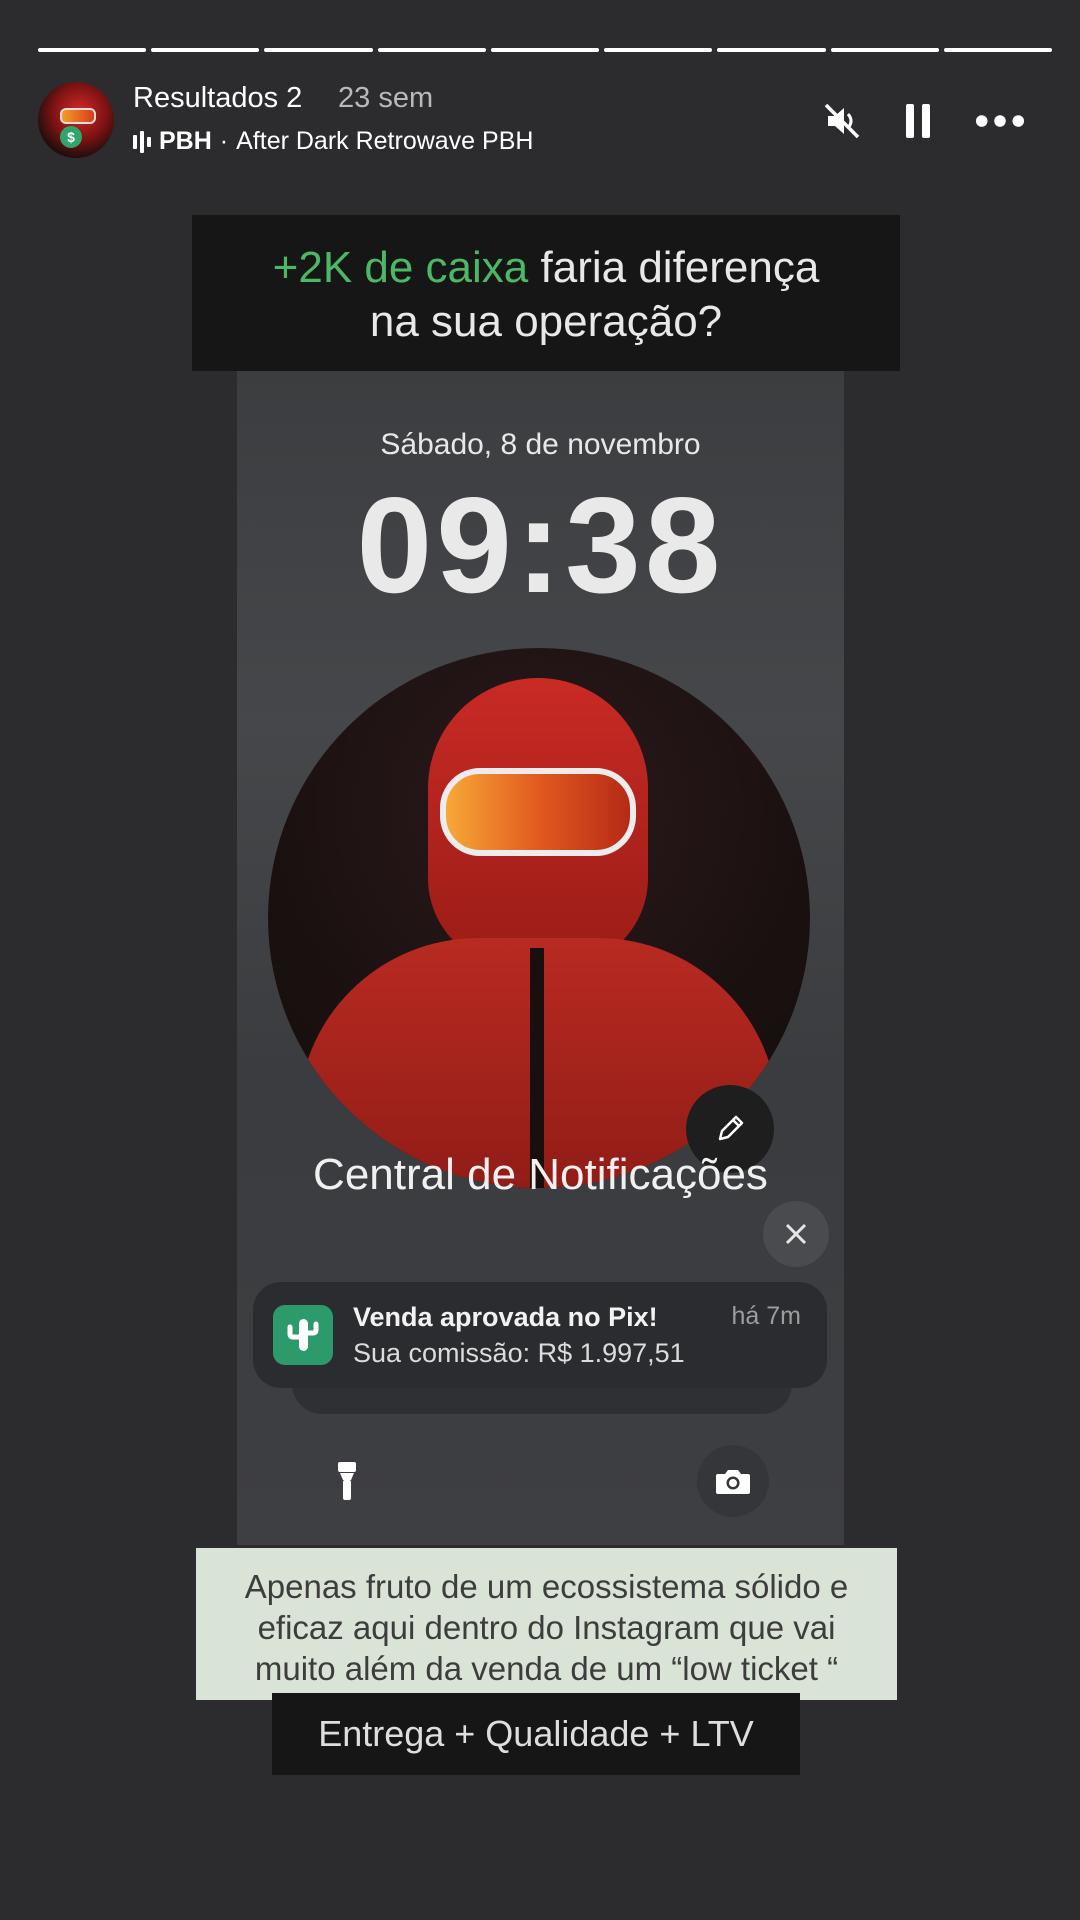 The image size is (1080, 1920). What do you see at coordinates (217, 98) in the screenshot?
I see `account-name: Resultados 2` at bounding box center [217, 98].